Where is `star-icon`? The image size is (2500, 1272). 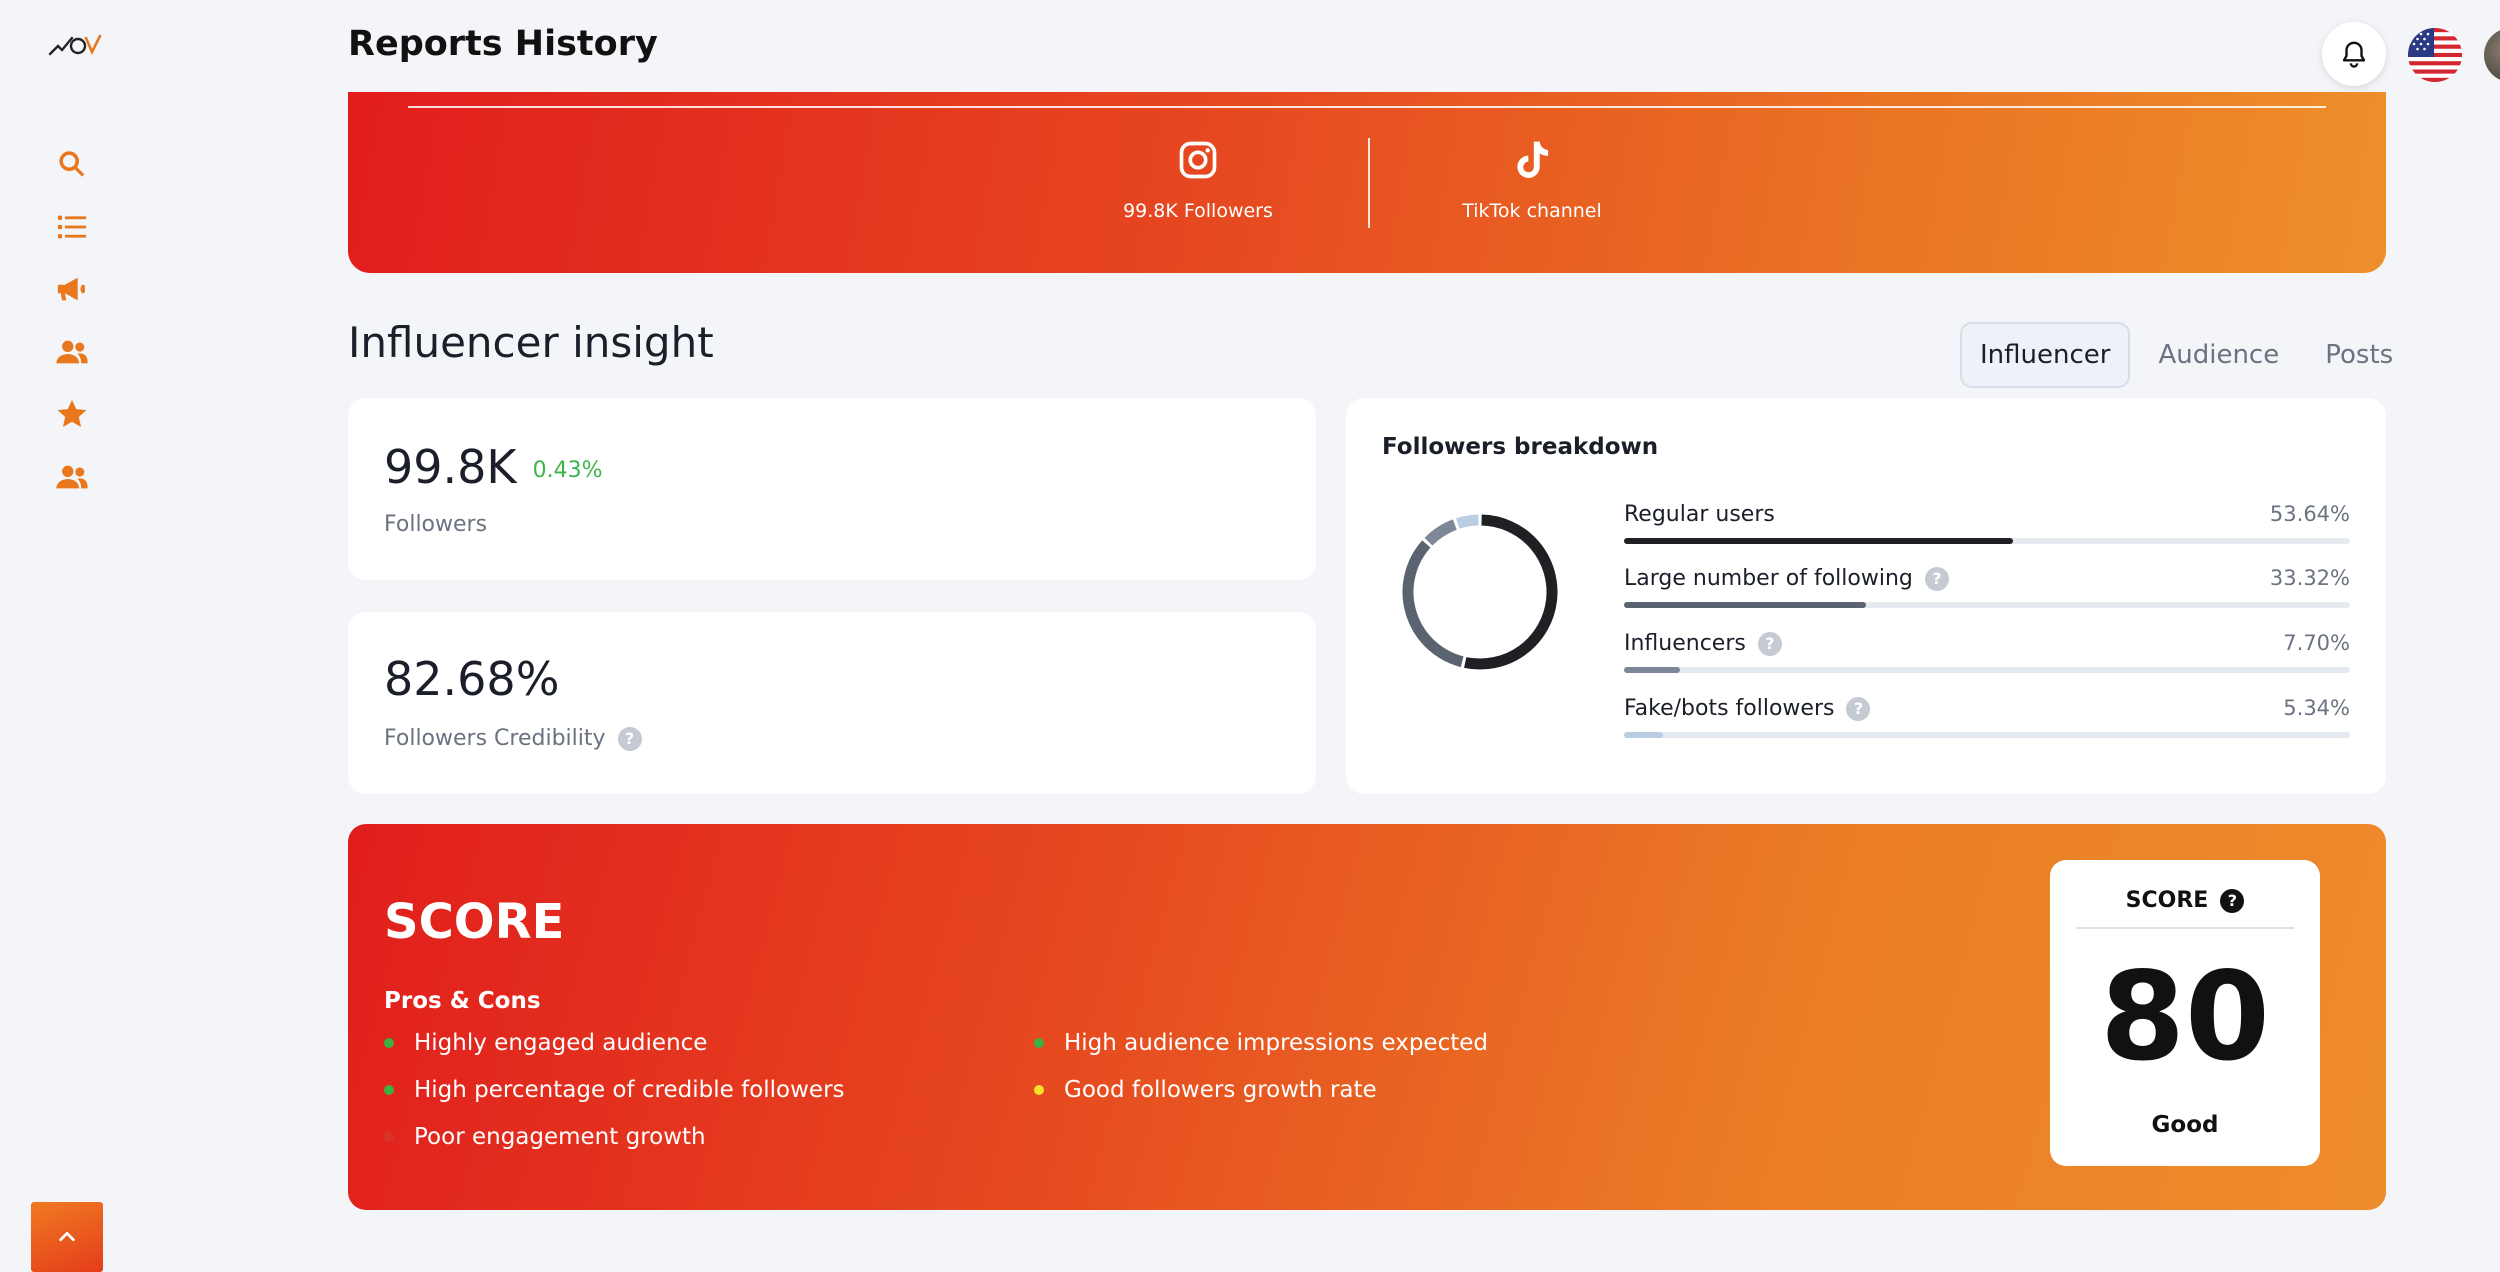
star-icon is located at coordinates (72, 414).